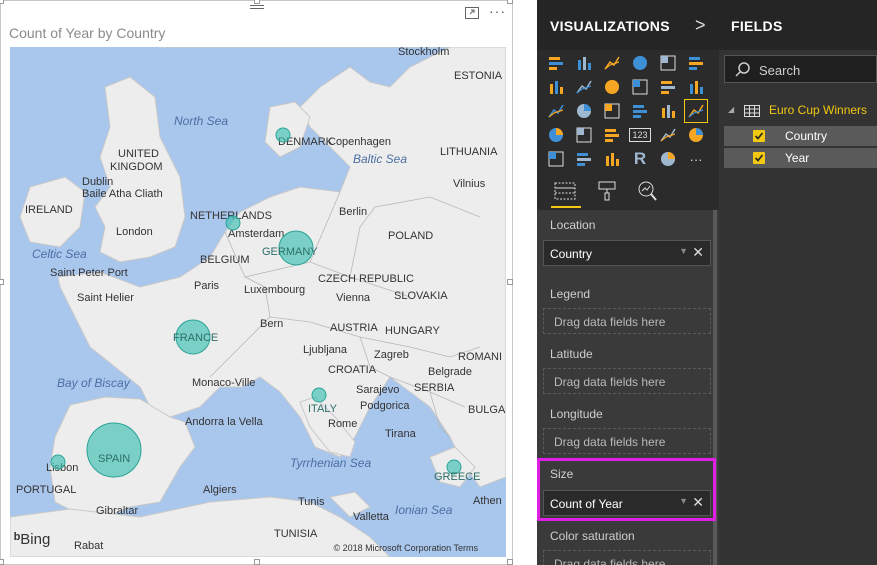 The height and width of the screenshot is (565, 877). I want to click on stacked-bar-icon, so click(556, 63).